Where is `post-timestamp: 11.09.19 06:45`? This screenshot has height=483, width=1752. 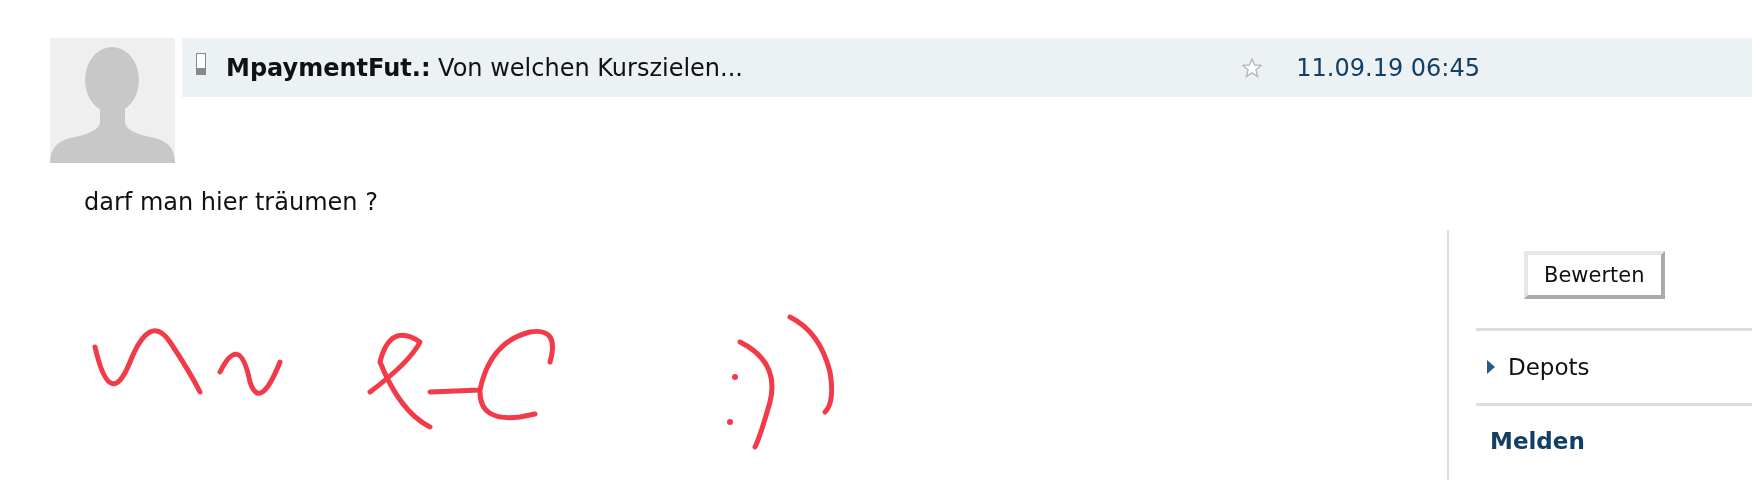 post-timestamp: 11.09.19 06:45 is located at coordinates (1388, 67).